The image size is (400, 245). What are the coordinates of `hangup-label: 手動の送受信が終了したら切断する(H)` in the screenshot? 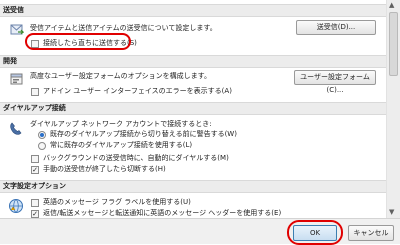 It's located at (104, 169).